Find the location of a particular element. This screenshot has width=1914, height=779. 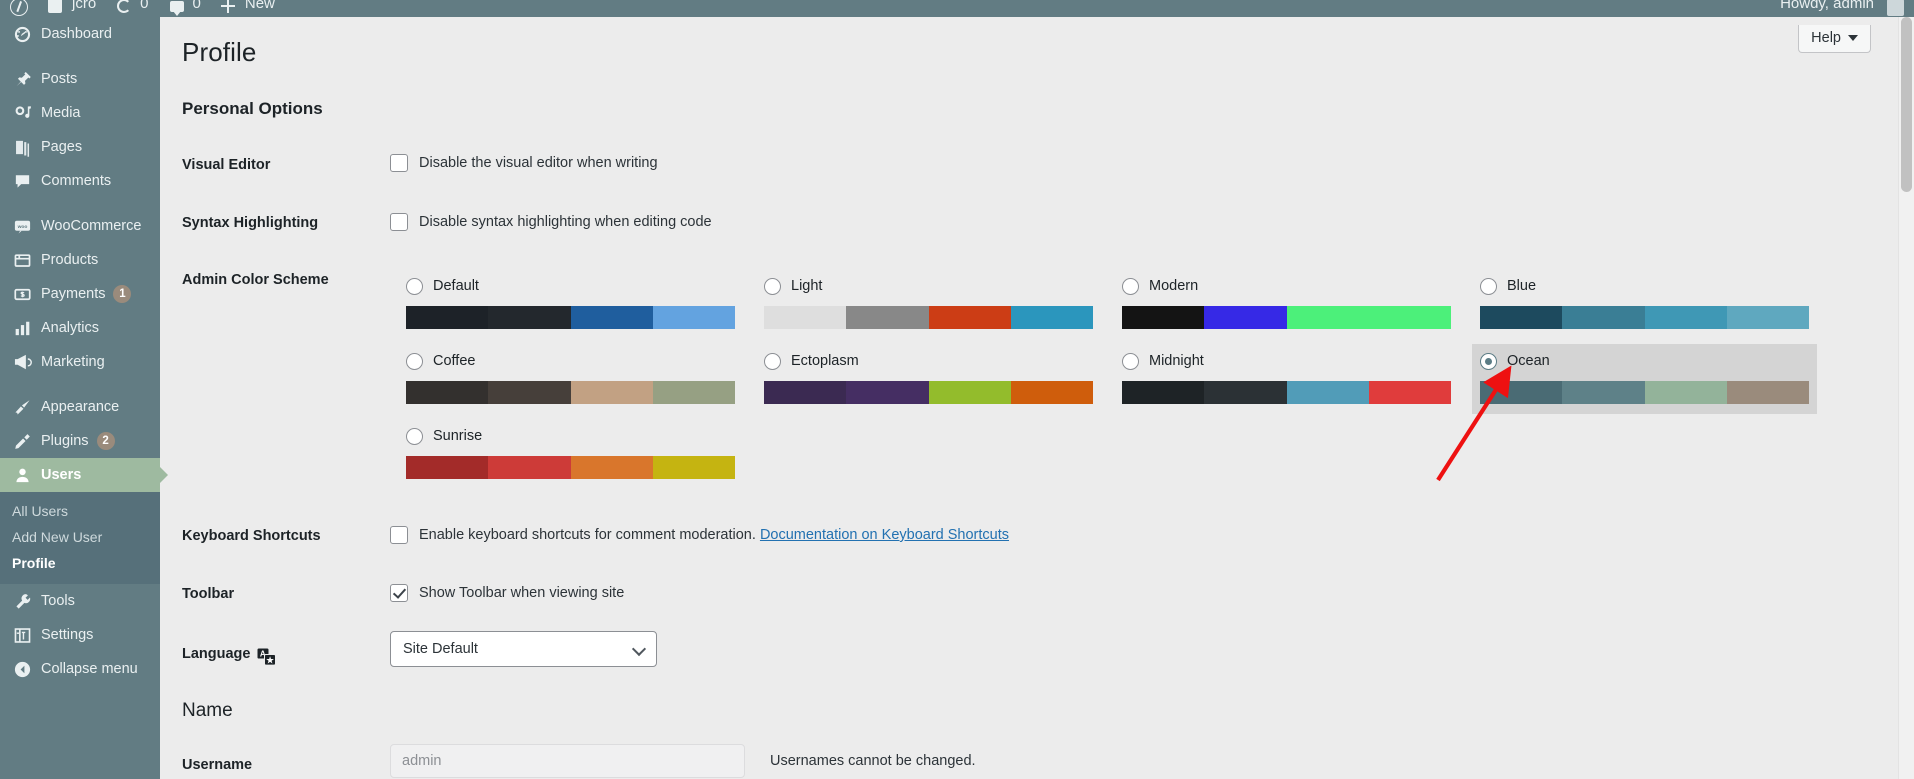

sidebar-item-label: Posts is located at coordinates (59, 79).